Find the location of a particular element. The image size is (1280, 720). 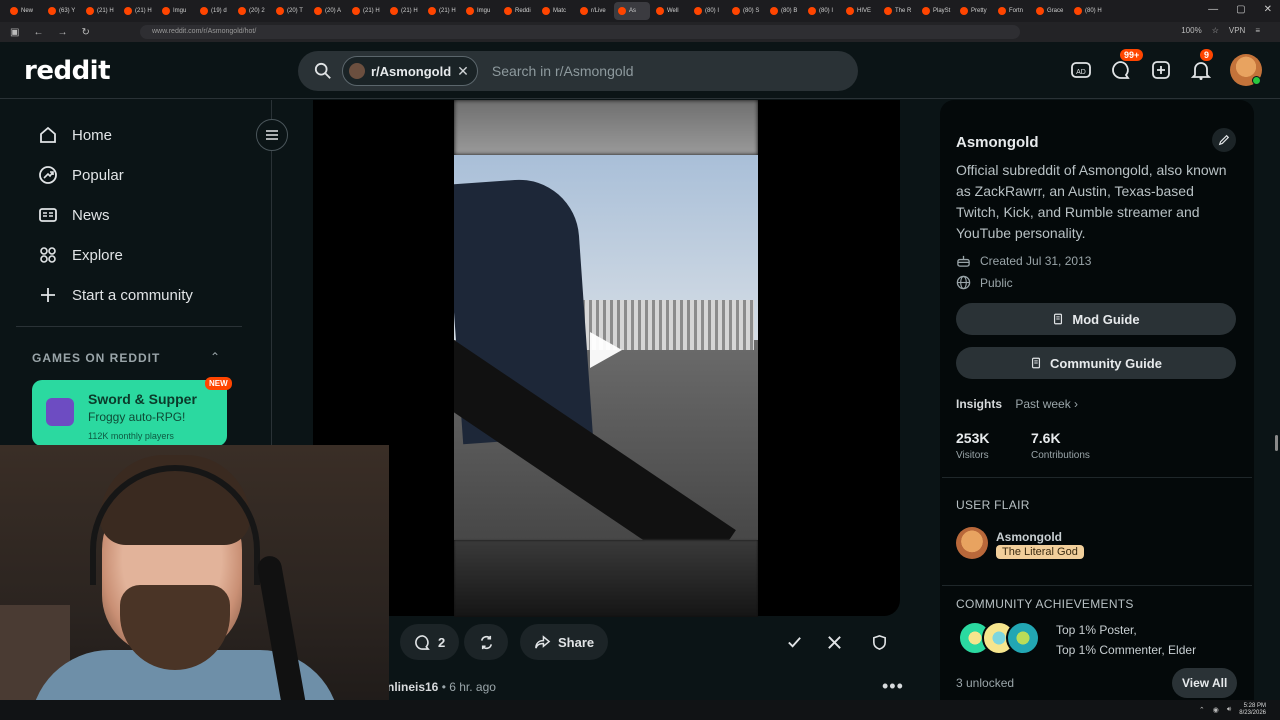

tab-label: Pretty is located at coordinates (979, 11).